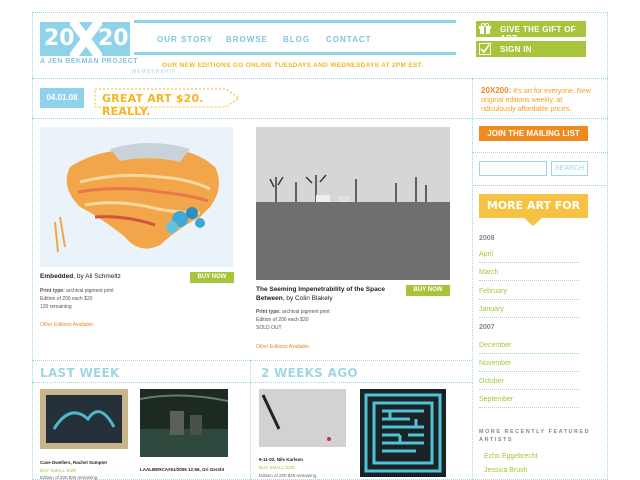  I want to click on thumb-la-alberca, so click(184, 423).